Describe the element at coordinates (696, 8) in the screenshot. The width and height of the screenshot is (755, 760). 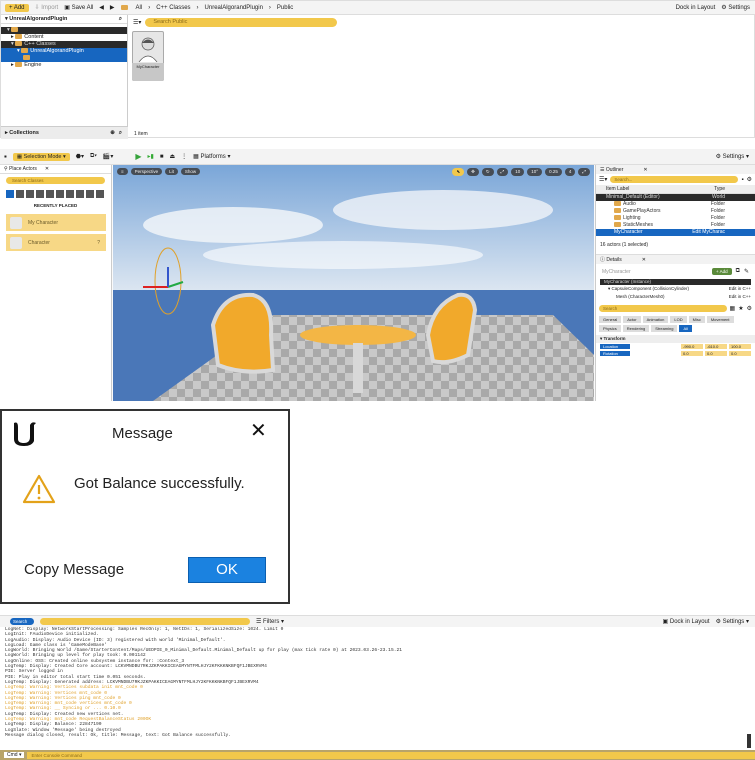
I see `dock-in-layout-button: Dock in Layout` at that location.